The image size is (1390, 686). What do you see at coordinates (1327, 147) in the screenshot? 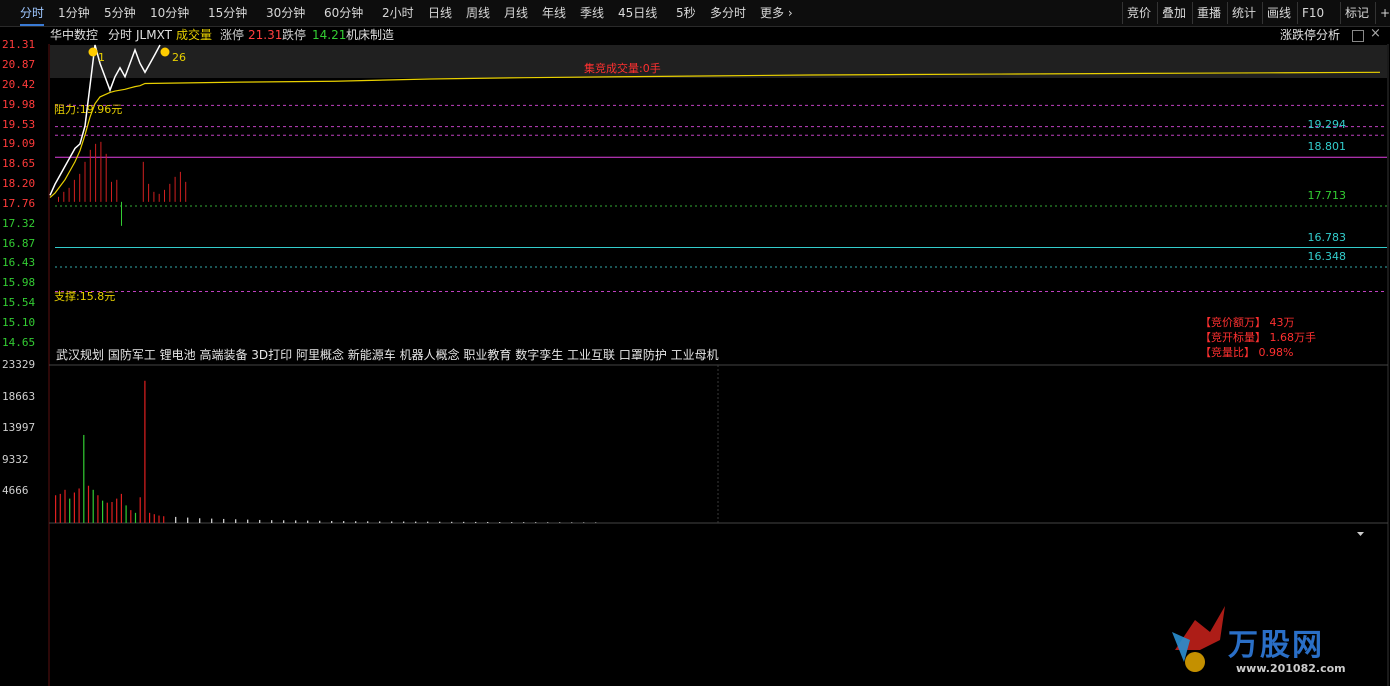
I see `level-value: 18.801` at bounding box center [1327, 147].